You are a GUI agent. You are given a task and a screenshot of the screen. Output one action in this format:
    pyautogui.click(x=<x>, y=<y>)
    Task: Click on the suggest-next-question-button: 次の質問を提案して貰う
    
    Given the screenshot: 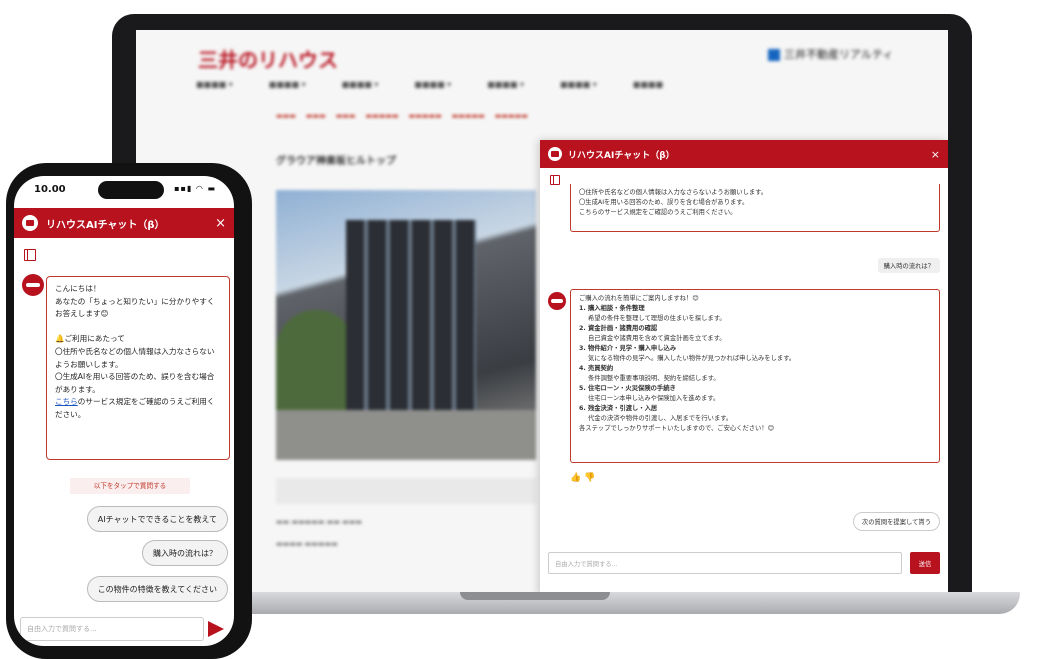 What is the action you would take?
    pyautogui.click(x=896, y=521)
    